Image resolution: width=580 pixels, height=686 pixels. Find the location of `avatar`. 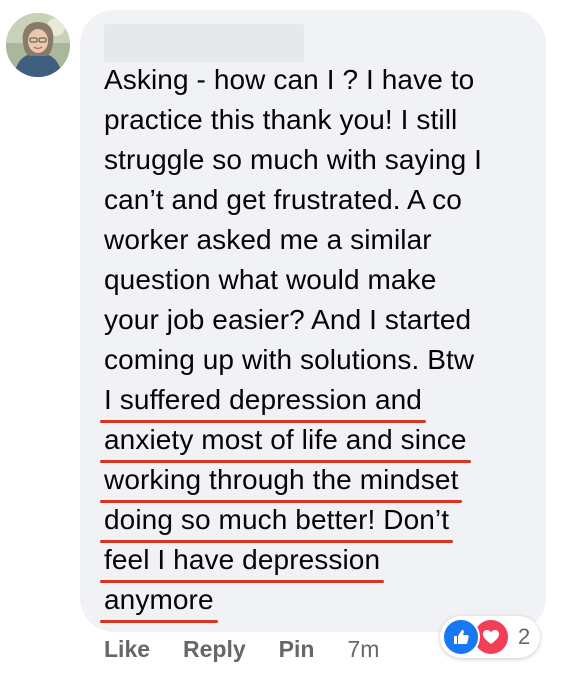

avatar is located at coordinates (38, 45).